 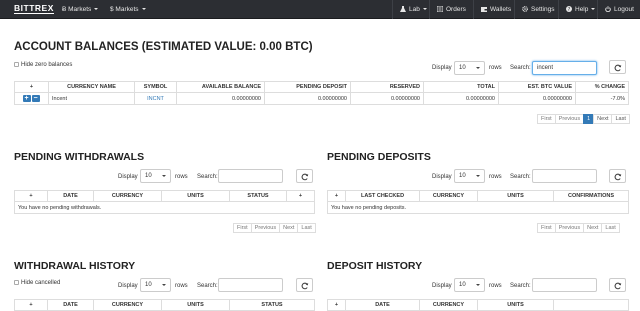 What do you see at coordinates (538, 9) in the screenshot?
I see `settings-link: Settings` at bounding box center [538, 9].